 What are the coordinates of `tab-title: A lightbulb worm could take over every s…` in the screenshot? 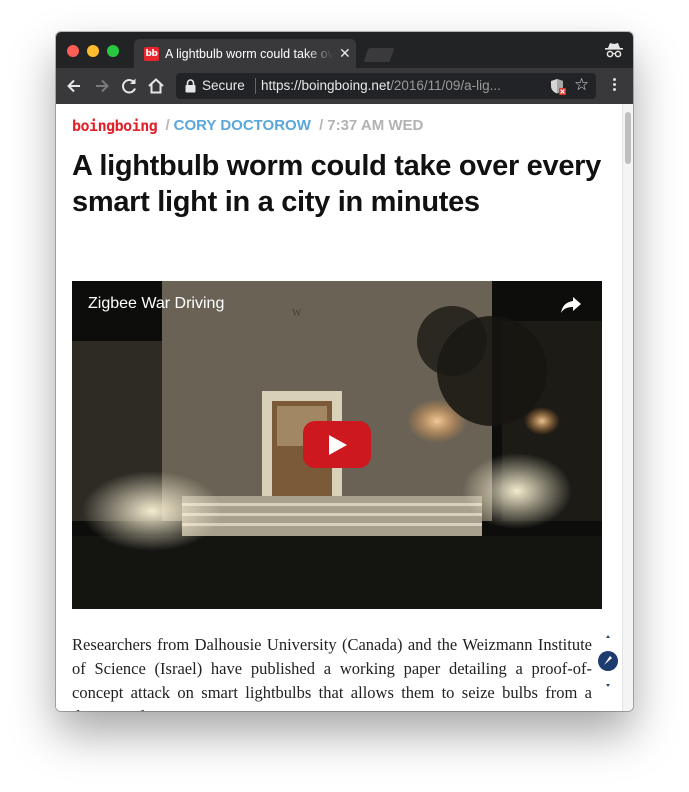 It's located at (249, 54).